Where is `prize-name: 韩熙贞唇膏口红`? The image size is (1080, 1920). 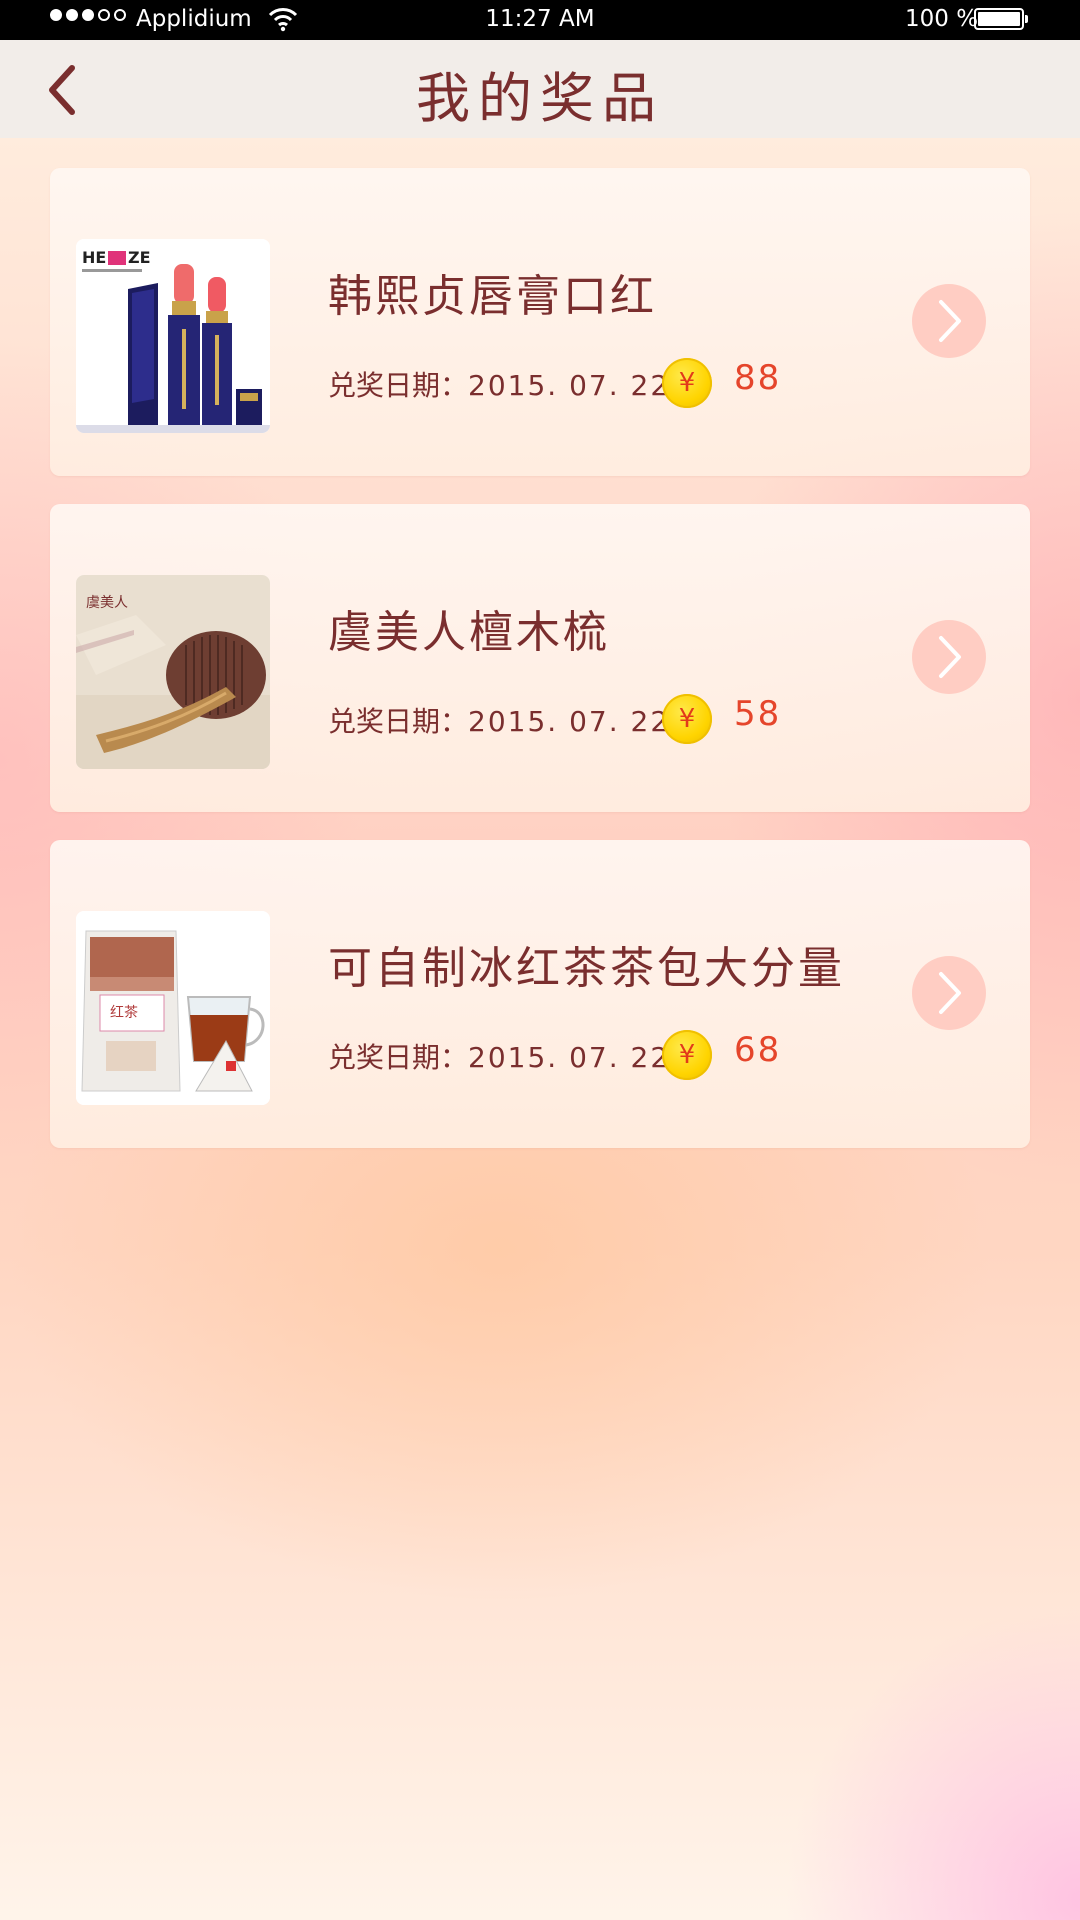 prize-name: 韩熙贞唇膏口红 is located at coordinates (492, 296).